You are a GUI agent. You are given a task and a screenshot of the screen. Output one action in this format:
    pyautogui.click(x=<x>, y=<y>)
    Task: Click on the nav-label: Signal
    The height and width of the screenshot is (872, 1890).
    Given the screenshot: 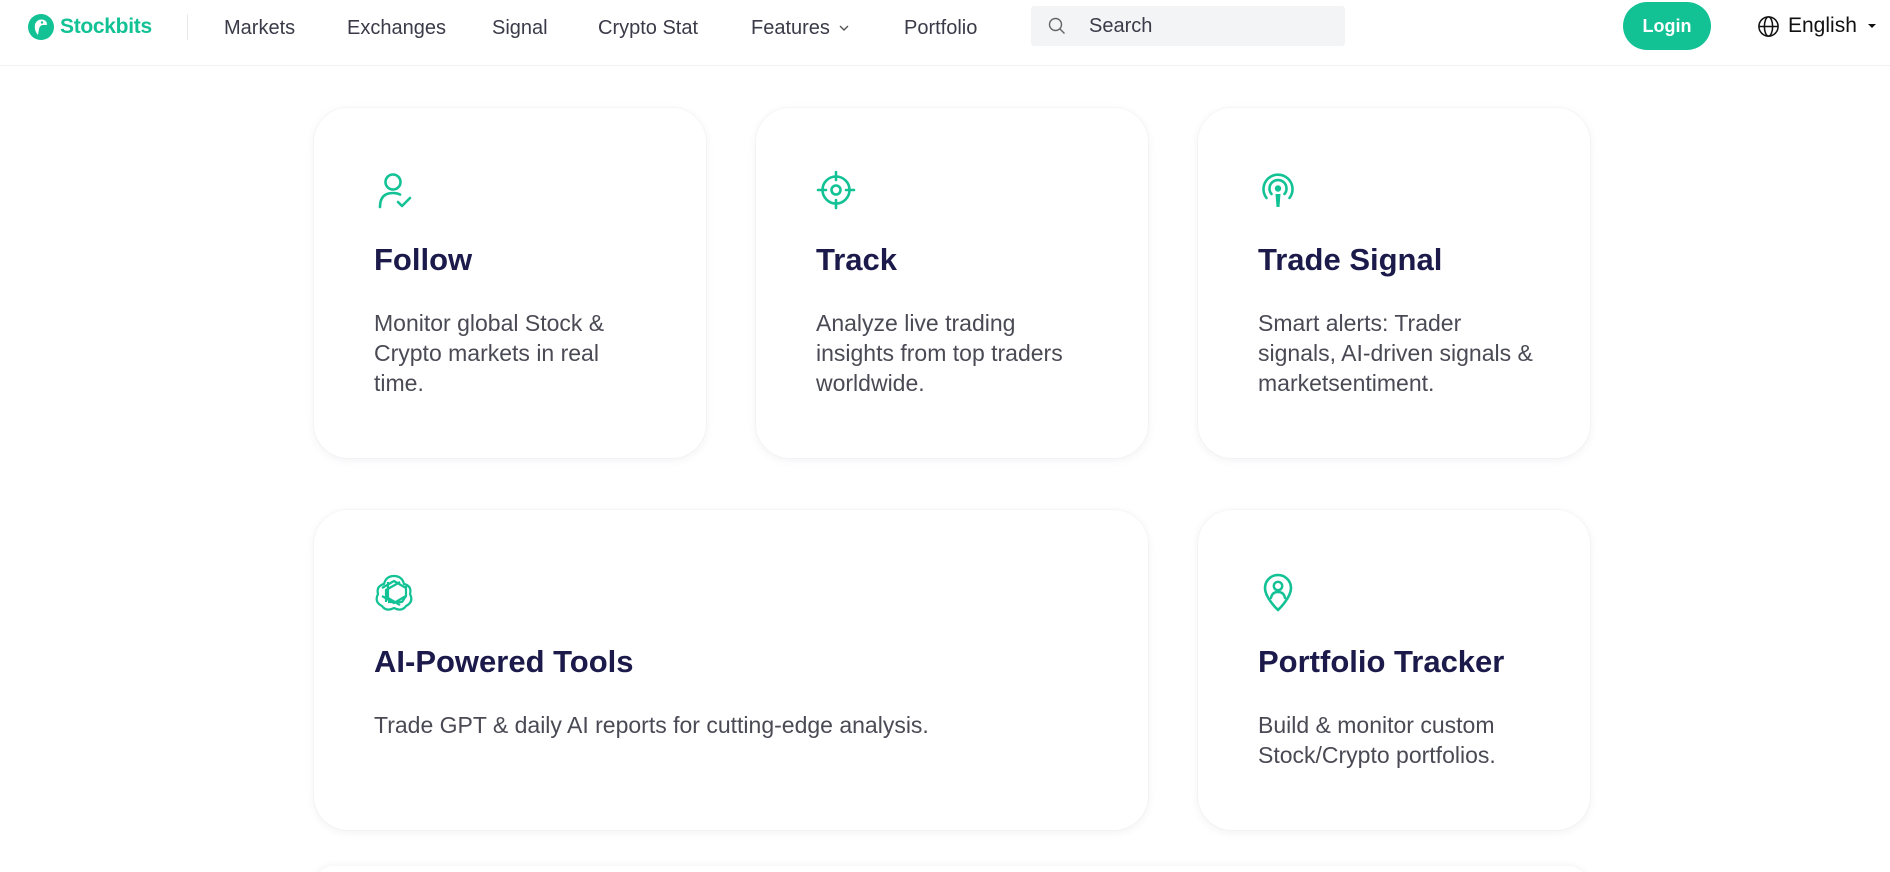 What is the action you would take?
    pyautogui.click(x=520, y=28)
    